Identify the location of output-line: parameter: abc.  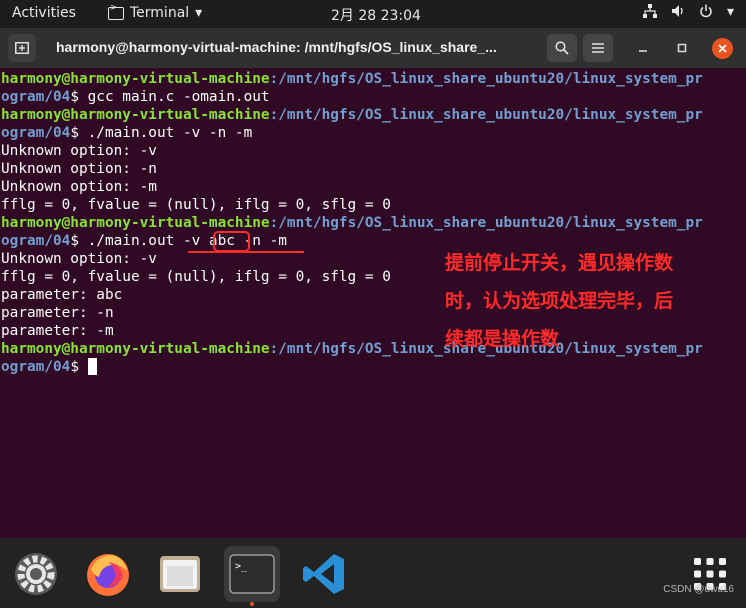
(62, 295).